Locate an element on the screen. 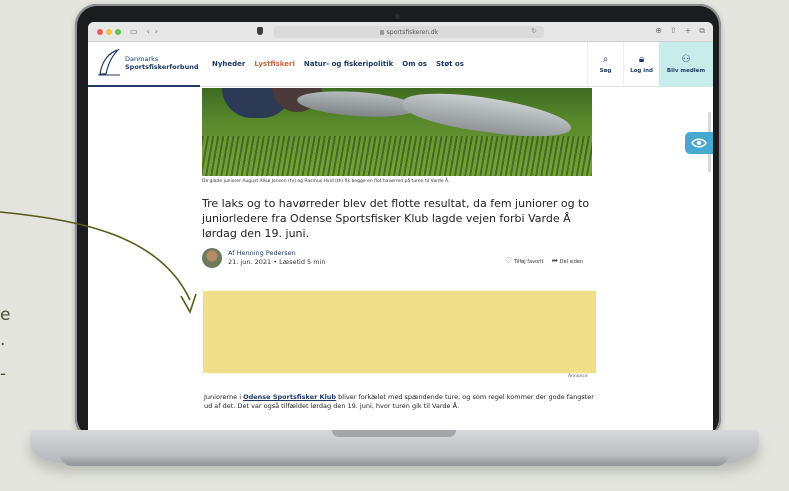 The width and height of the screenshot is (789, 491). logo-line1: Danmarks is located at coordinates (142, 59).